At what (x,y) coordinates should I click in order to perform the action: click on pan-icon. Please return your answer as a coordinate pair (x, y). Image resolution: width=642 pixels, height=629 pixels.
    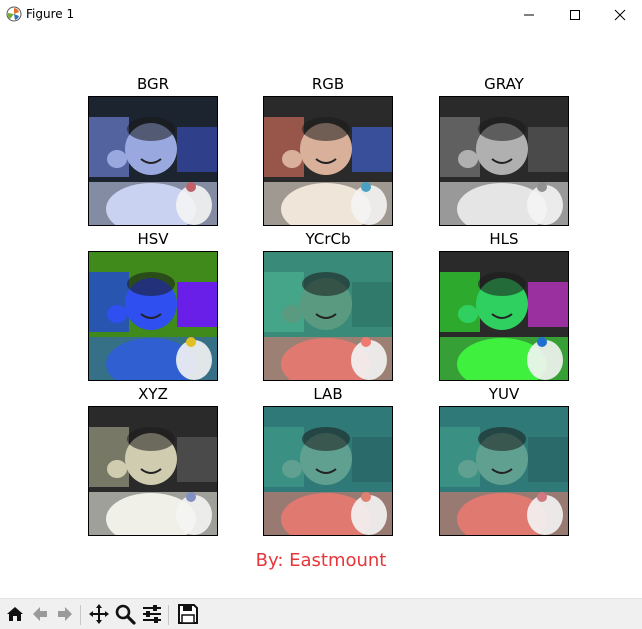
    Looking at the image, I should click on (99, 614).